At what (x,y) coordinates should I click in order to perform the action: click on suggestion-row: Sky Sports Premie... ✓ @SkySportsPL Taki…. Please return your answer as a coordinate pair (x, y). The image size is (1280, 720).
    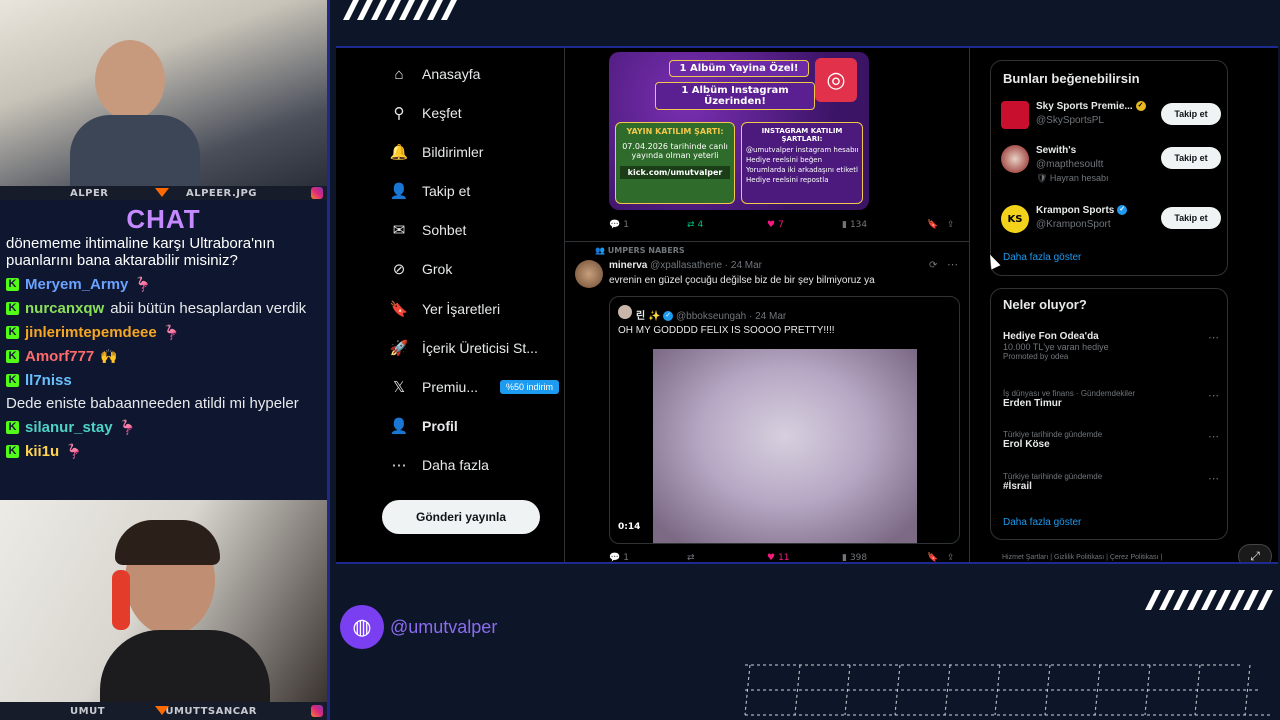
    Looking at the image, I should click on (1111, 116).